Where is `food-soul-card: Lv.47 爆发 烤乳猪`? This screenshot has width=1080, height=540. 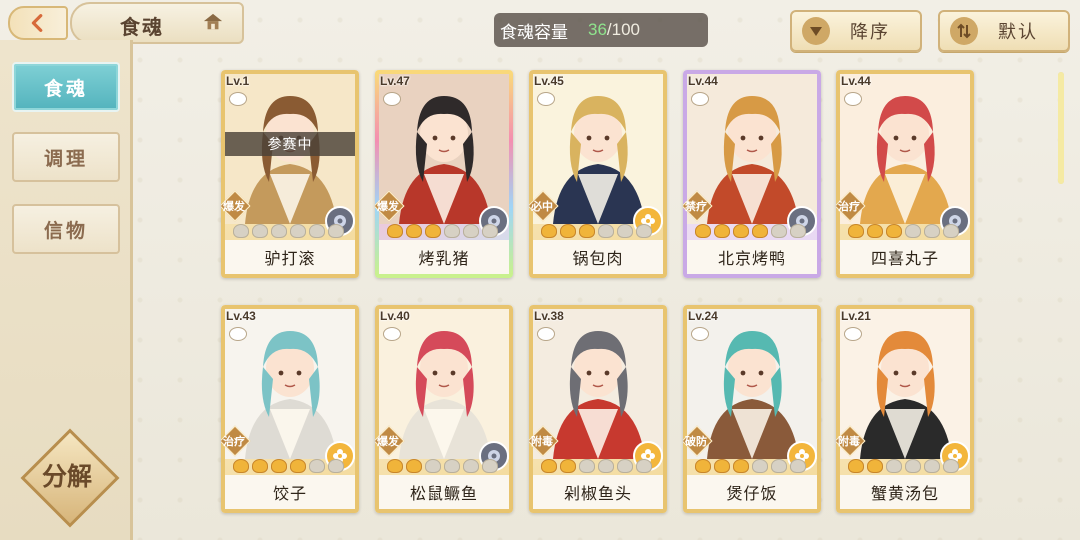 food-soul-card: Lv.47 爆发 烤乳猪 is located at coordinates (444, 174).